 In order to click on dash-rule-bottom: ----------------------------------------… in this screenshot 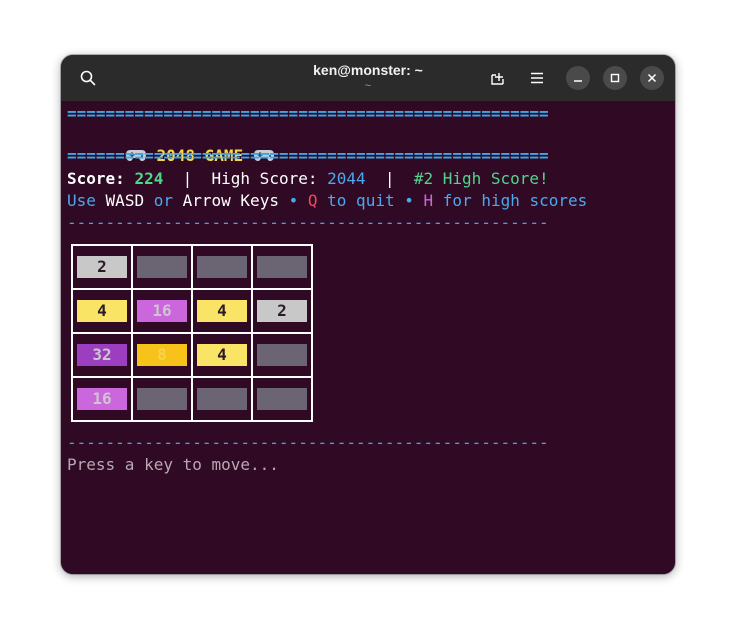, I will do `click(308, 442)`.